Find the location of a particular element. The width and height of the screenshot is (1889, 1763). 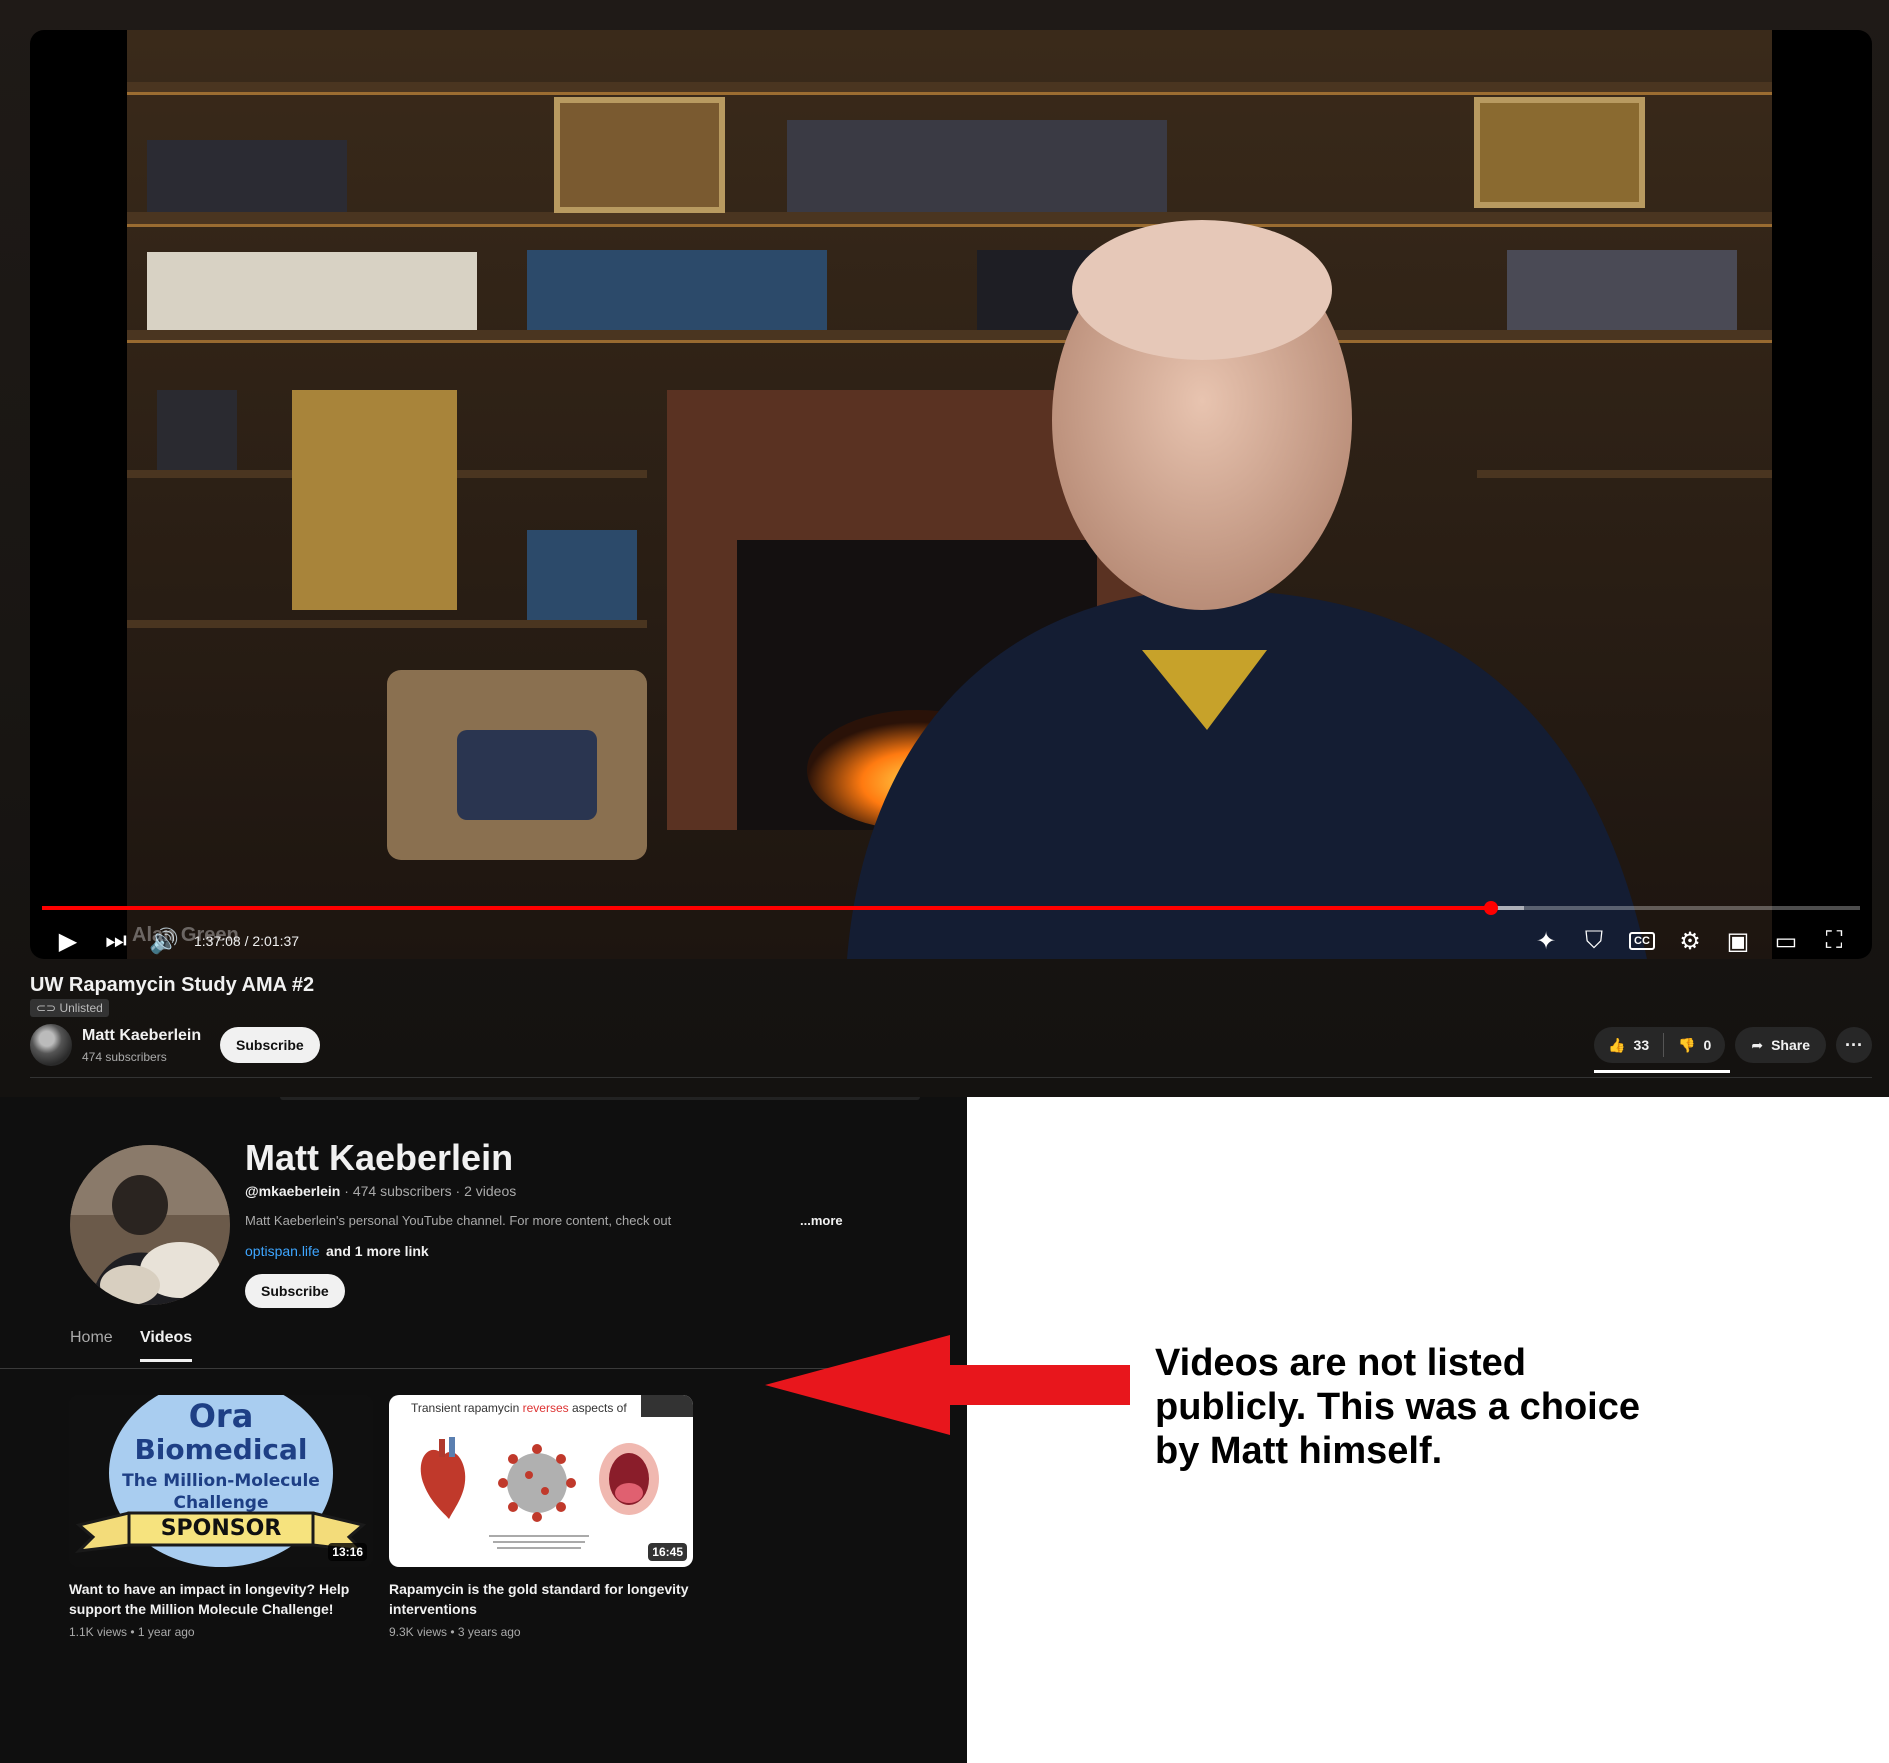

video-duration: 13:16 is located at coordinates (347, 1552).